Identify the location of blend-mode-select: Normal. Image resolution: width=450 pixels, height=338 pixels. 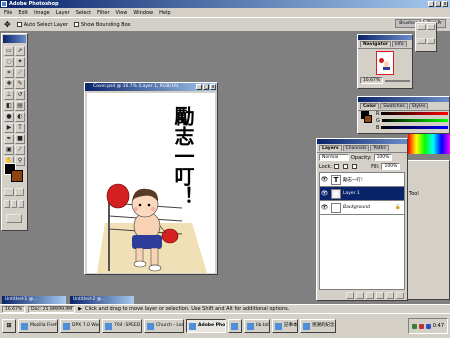
(334, 157).